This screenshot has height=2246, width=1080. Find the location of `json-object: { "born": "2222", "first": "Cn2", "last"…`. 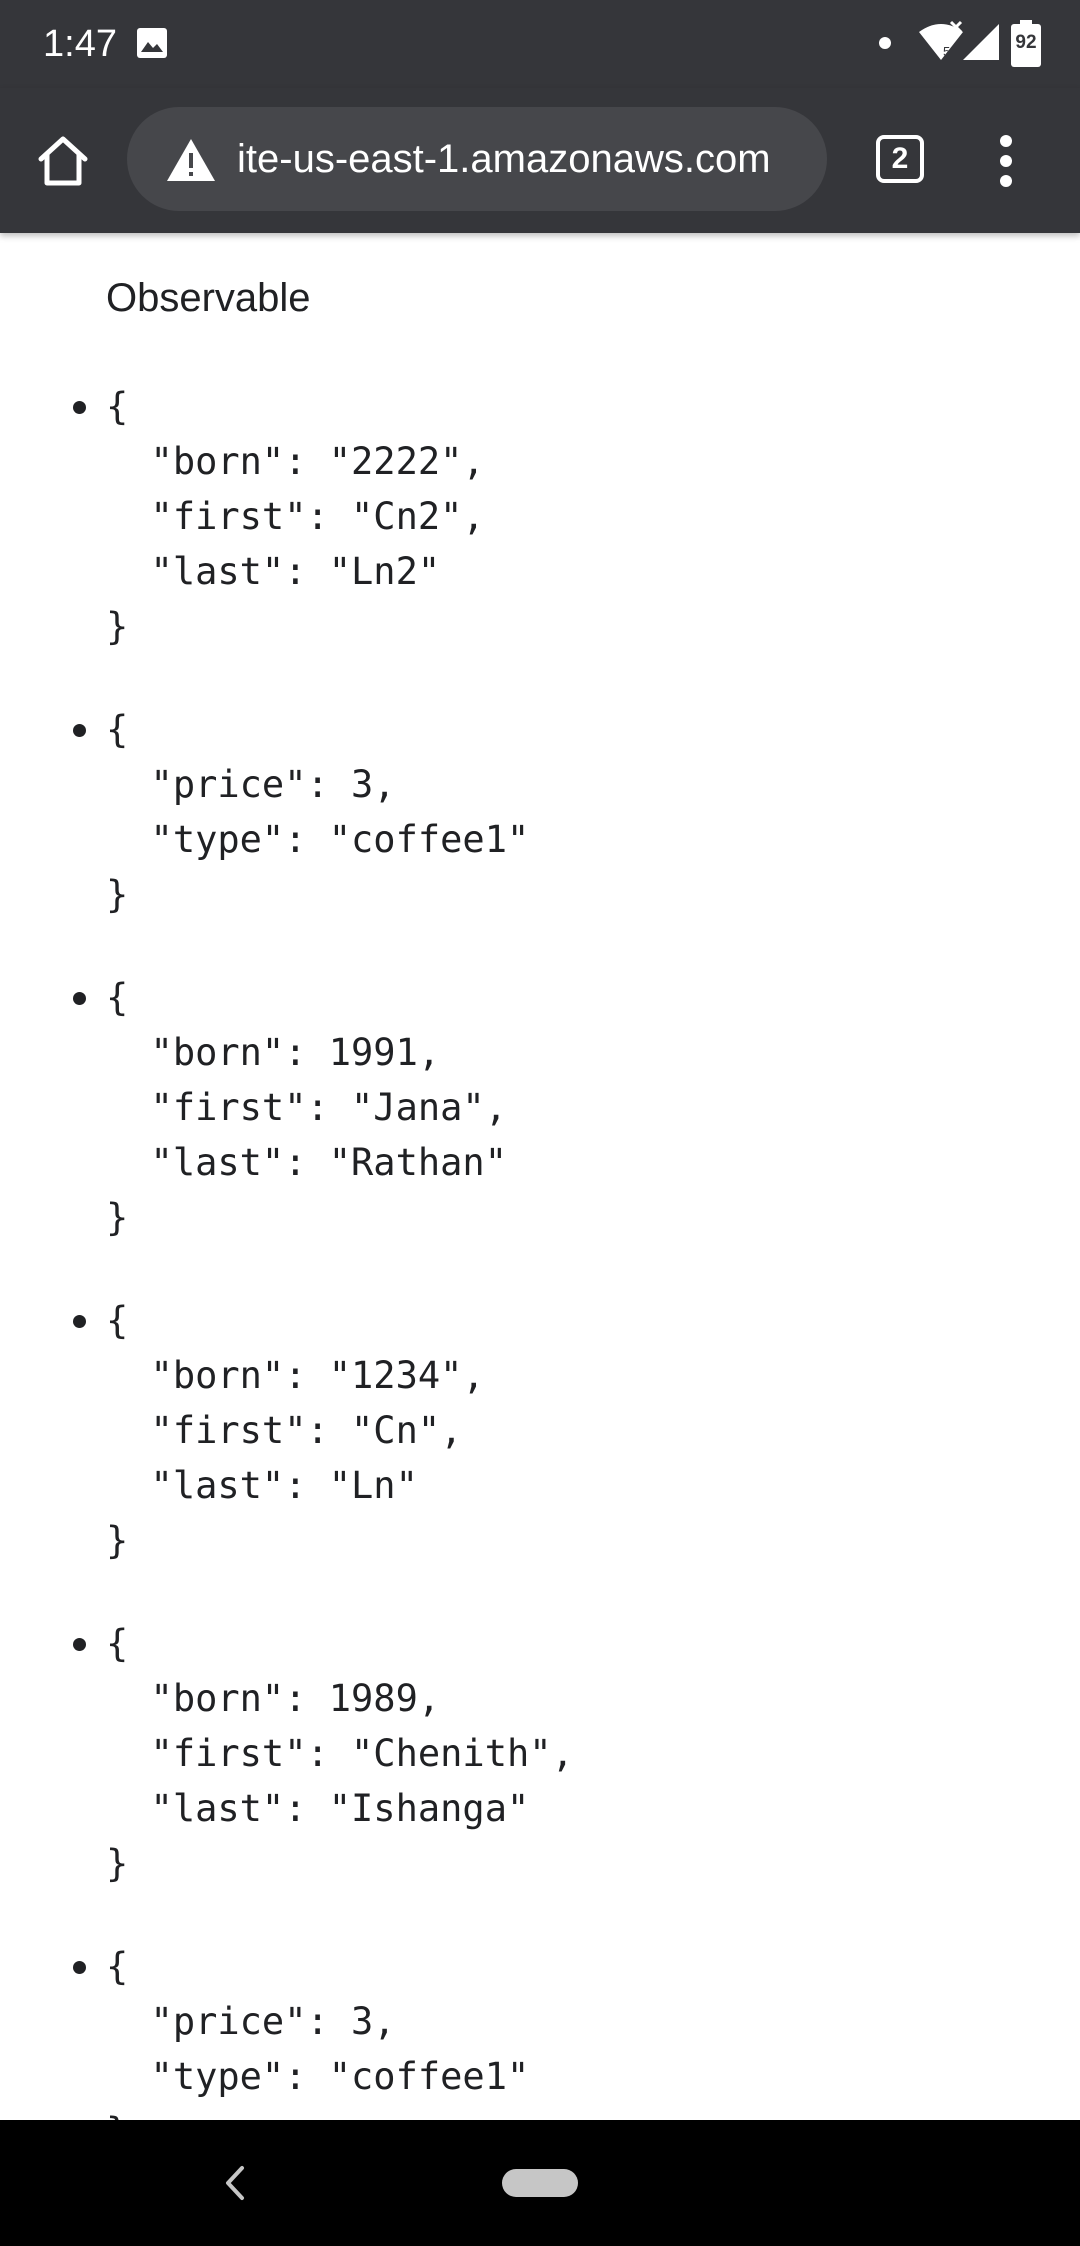

json-object: { "born": "2222", "first": "Cn2", "last"… is located at coordinates (295, 516).